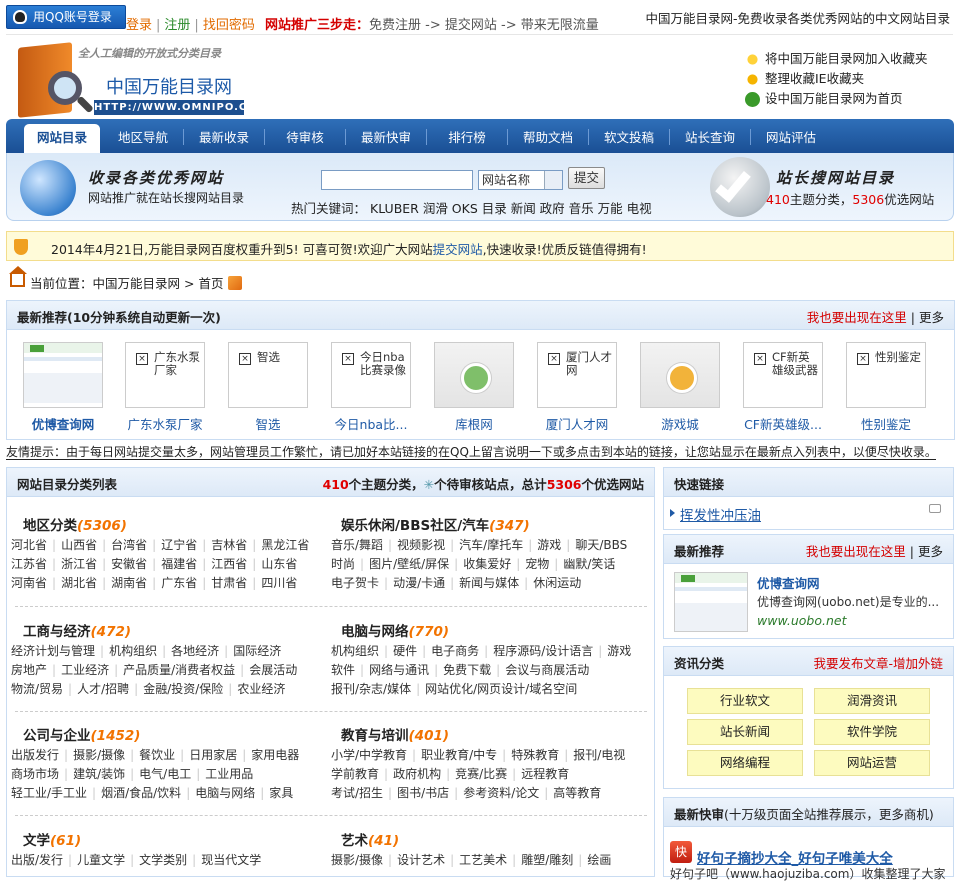 This screenshot has height=882, width=959. What do you see at coordinates (231, 860) in the screenshot?
I see `subcategory-link: 现当代文学` at bounding box center [231, 860].